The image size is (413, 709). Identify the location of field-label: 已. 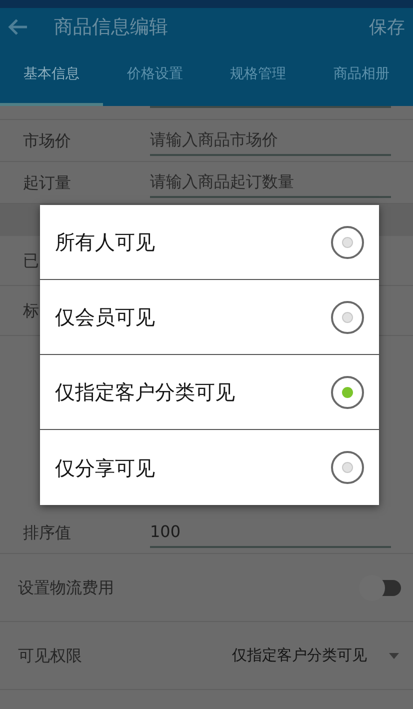
(31, 261).